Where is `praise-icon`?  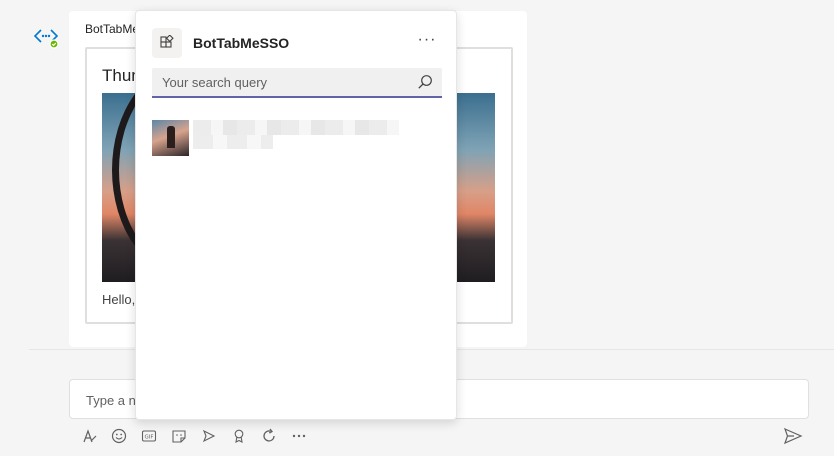
praise-icon is located at coordinates (239, 436).